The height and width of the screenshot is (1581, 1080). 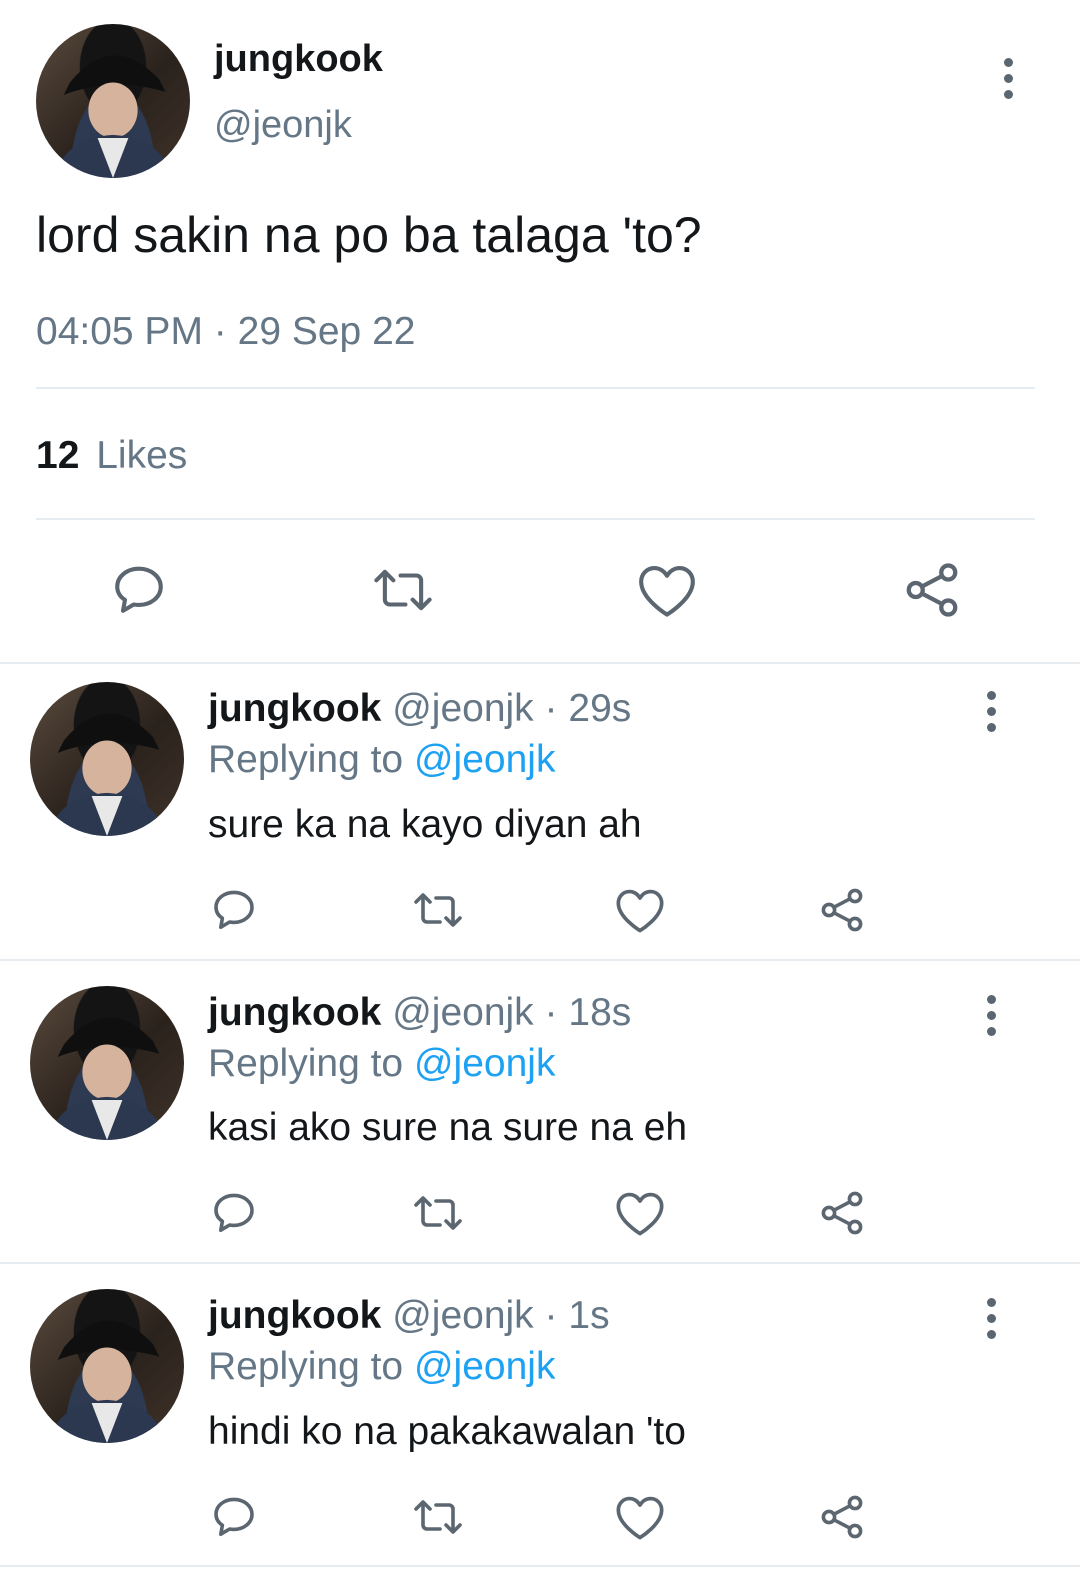 I want to click on reply-text: kasi ako sure na sure na eh, so click(x=448, y=1127).